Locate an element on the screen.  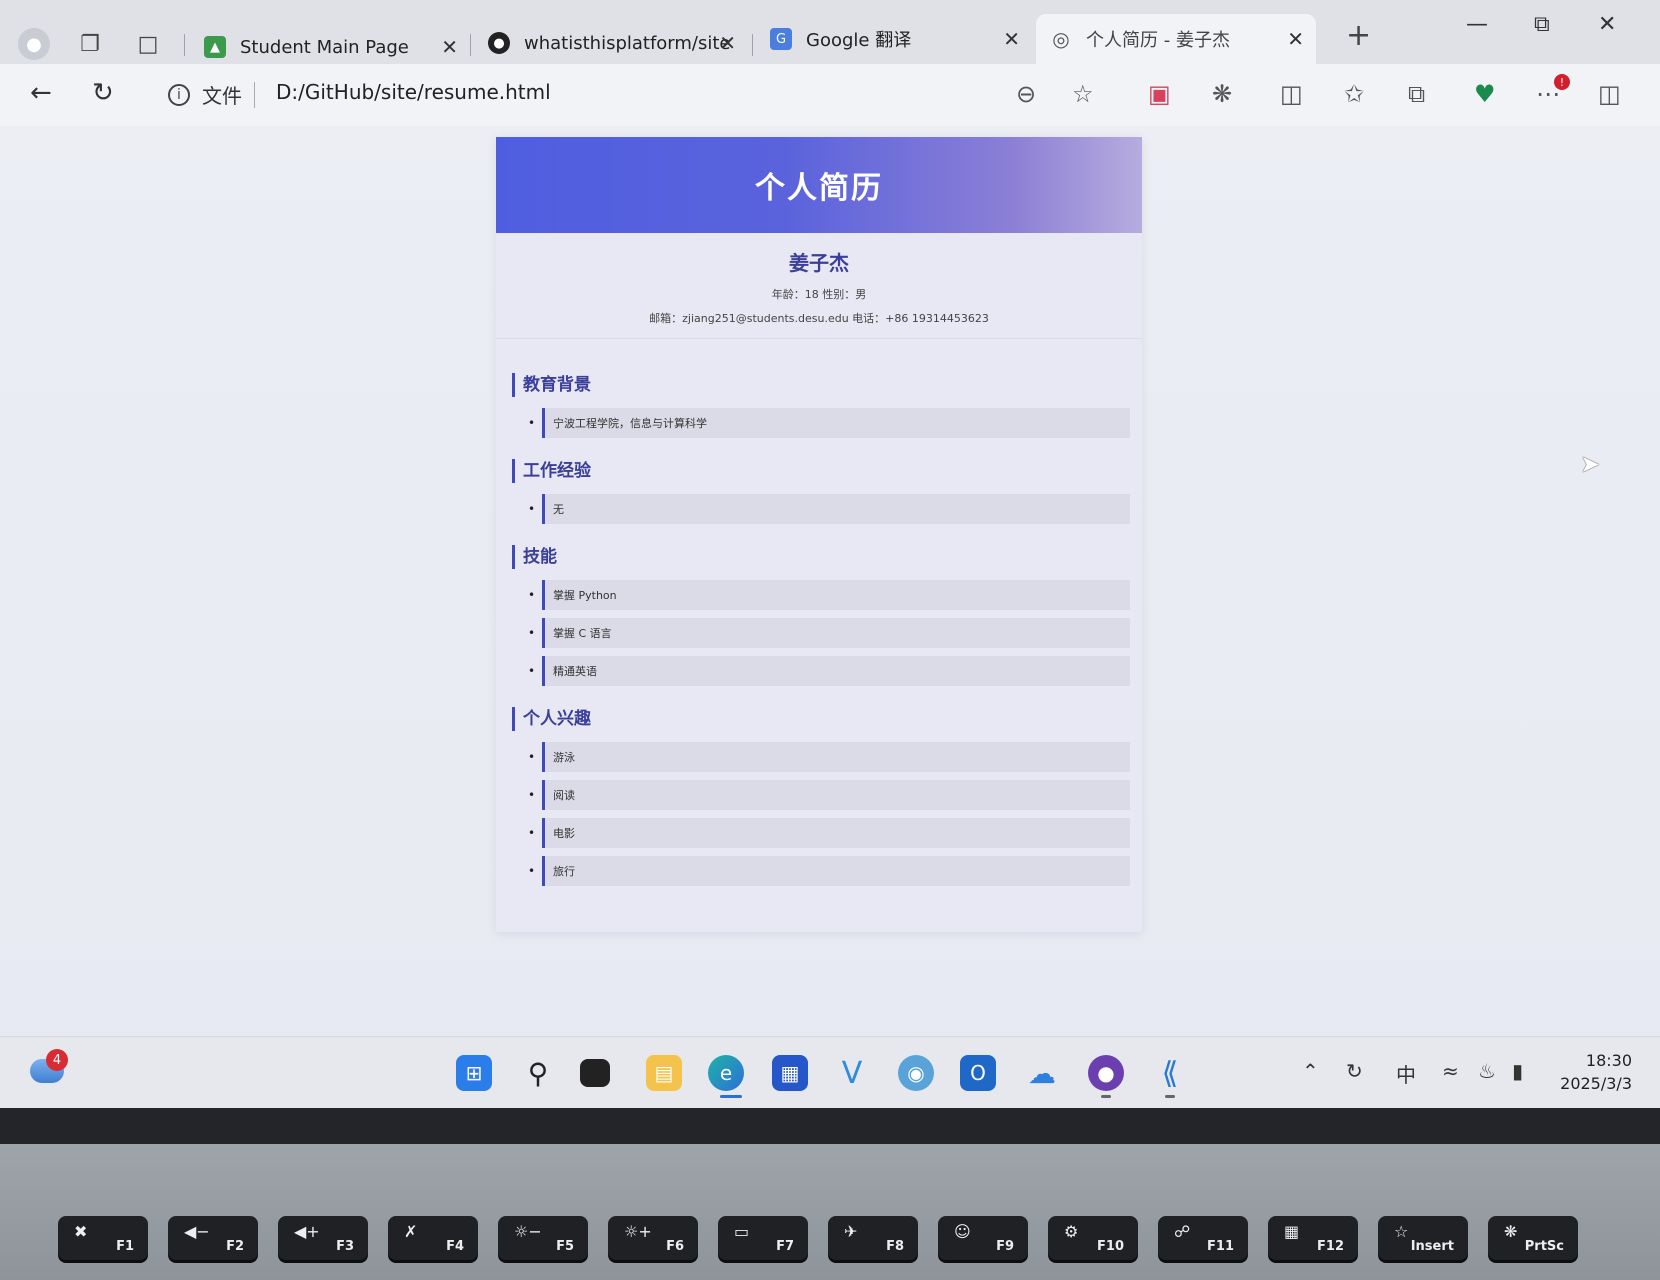
person-name: 姜子杰 is located at coordinates (819, 263).